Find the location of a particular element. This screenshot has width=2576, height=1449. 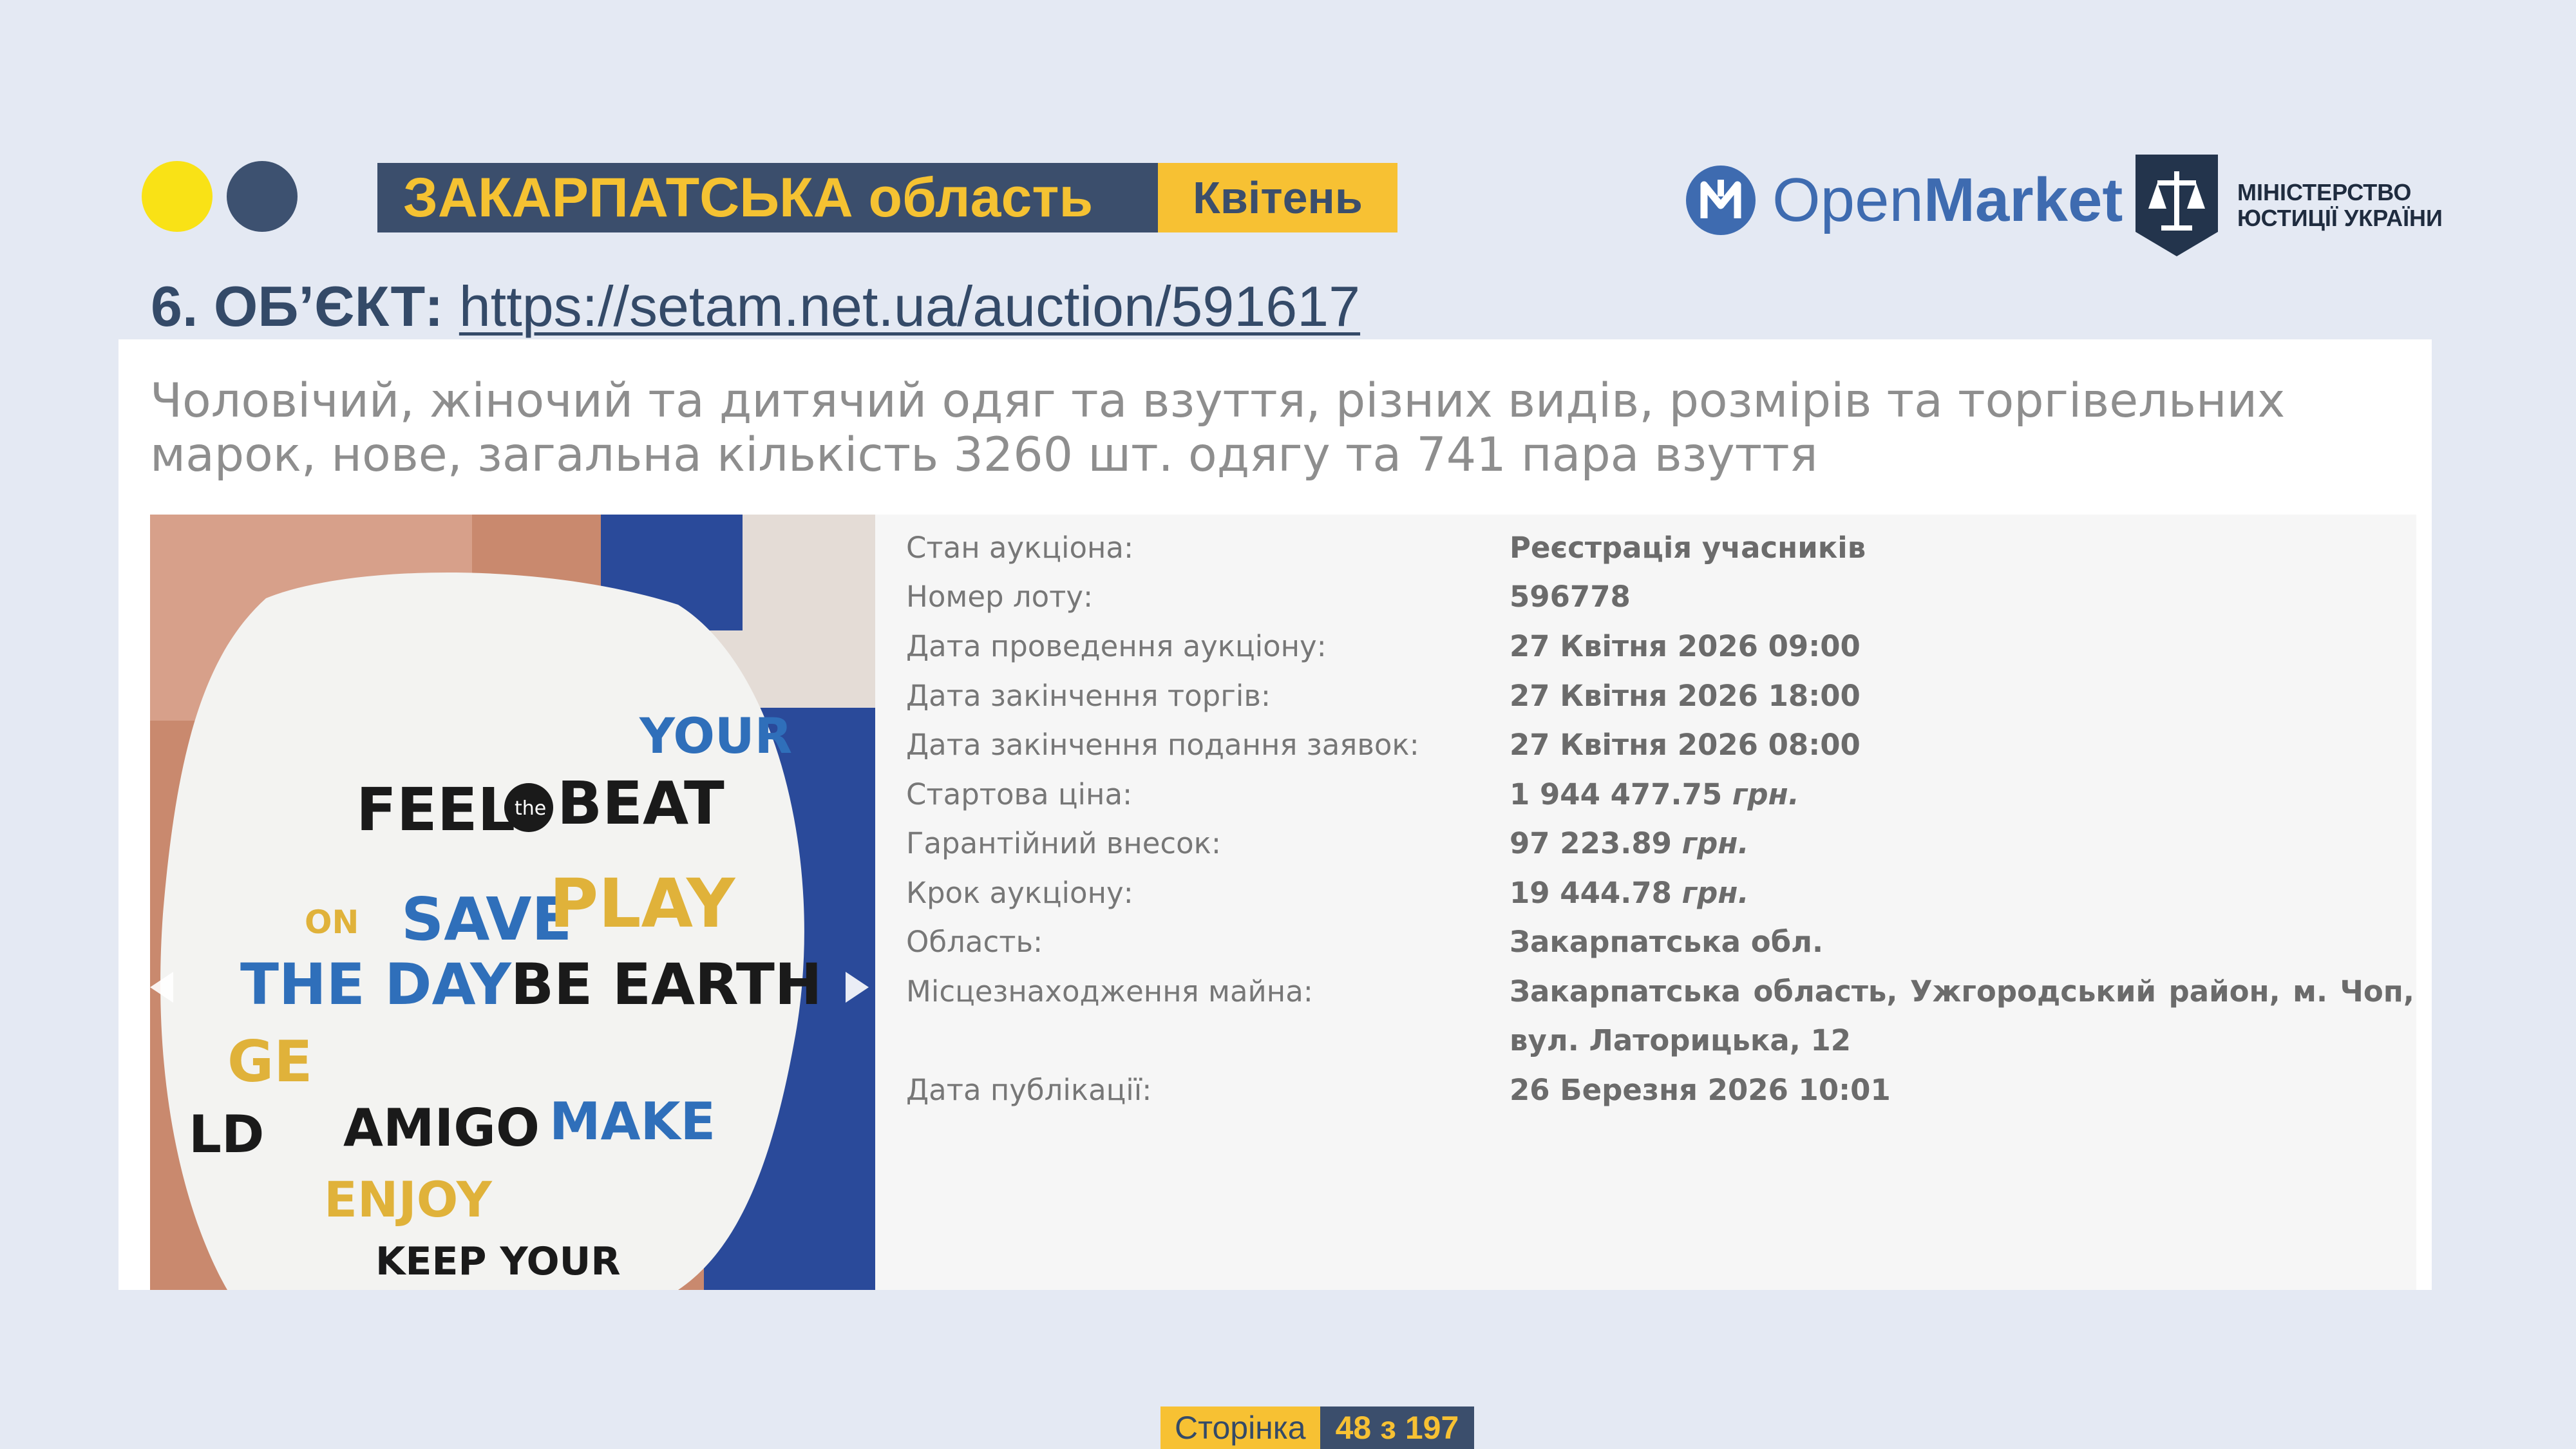

page-number: 48 з 197 is located at coordinates (1397, 1428).